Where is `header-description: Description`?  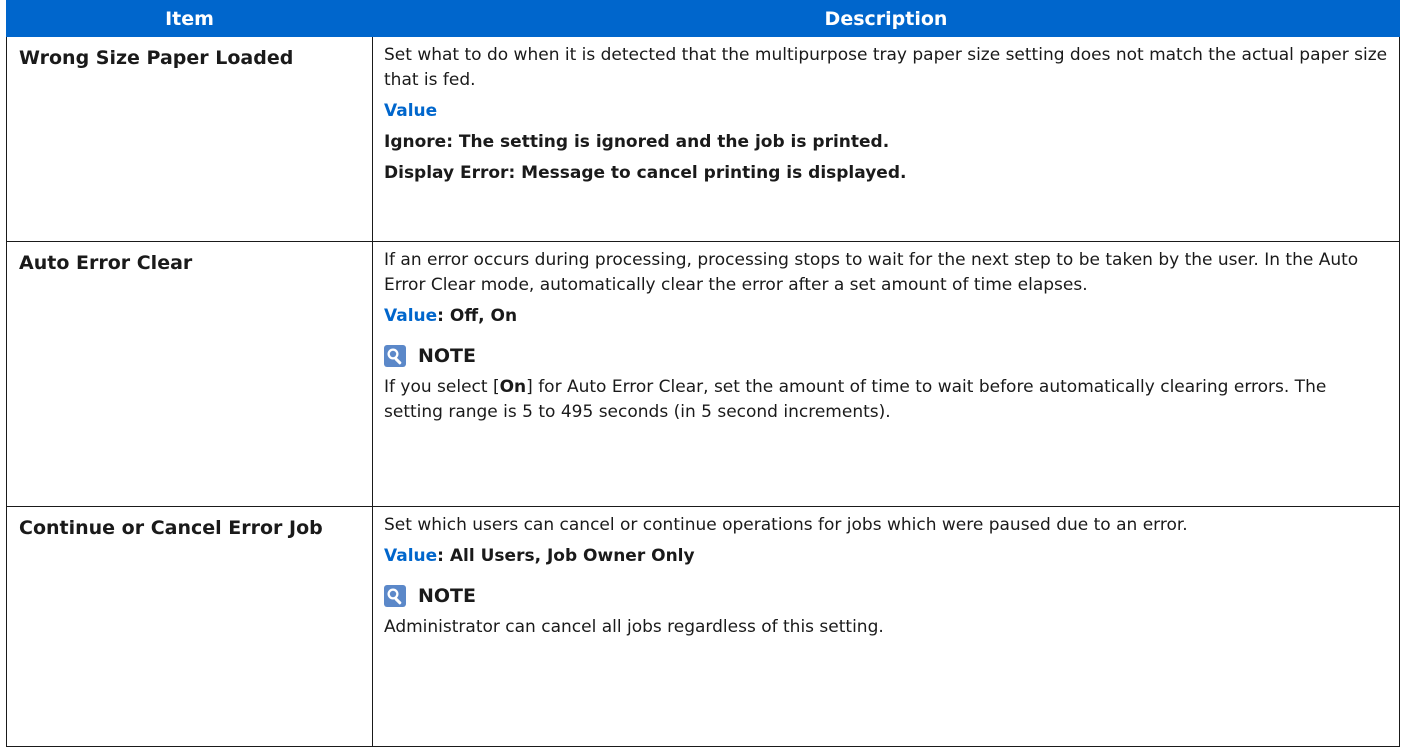 header-description: Description is located at coordinates (886, 18).